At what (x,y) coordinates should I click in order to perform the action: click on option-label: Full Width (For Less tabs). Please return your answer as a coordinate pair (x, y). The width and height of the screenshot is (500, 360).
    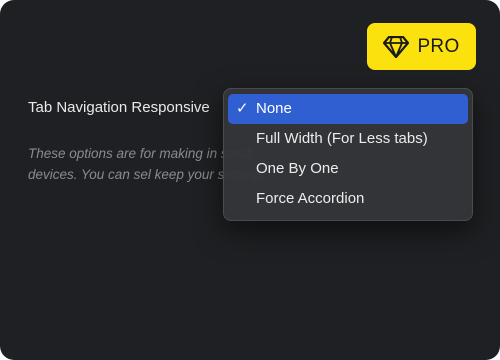
    Looking at the image, I should click on (342, 138).